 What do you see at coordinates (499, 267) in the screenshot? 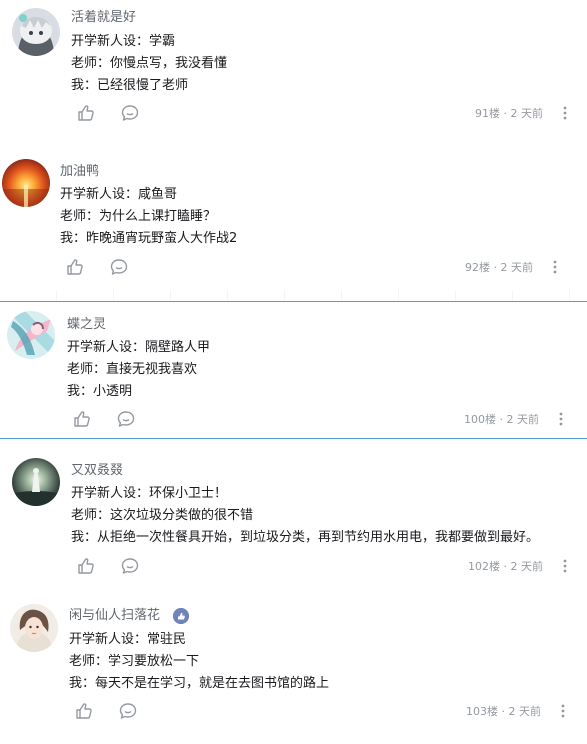
I see `floor-time: 92楼 · 2 天前` at bounding box center [499, 267].